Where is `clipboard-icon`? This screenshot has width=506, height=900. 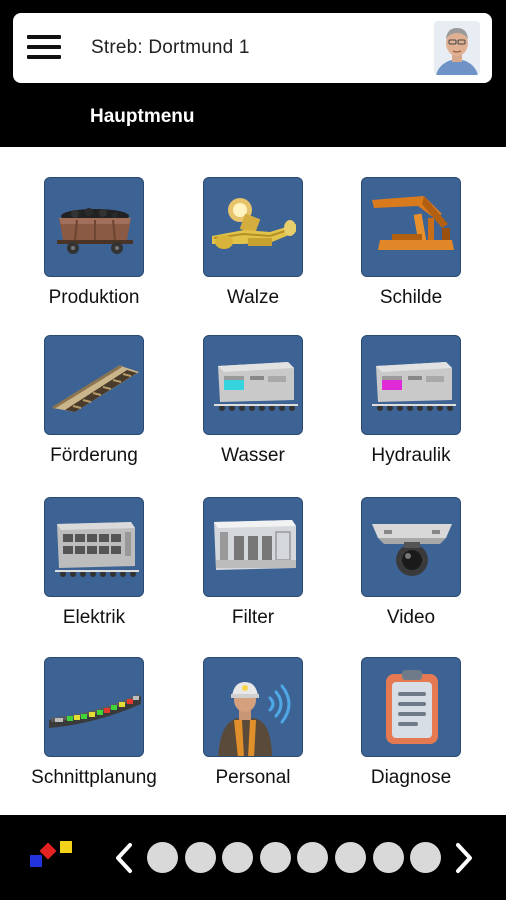 clipboard-icon is located at coordinates (411, 707).